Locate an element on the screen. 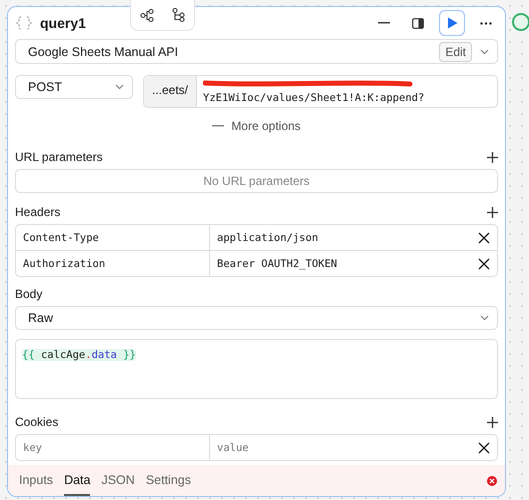 This screenshot has width=529, height=500. play-icon is located at coordinates (452, 23).